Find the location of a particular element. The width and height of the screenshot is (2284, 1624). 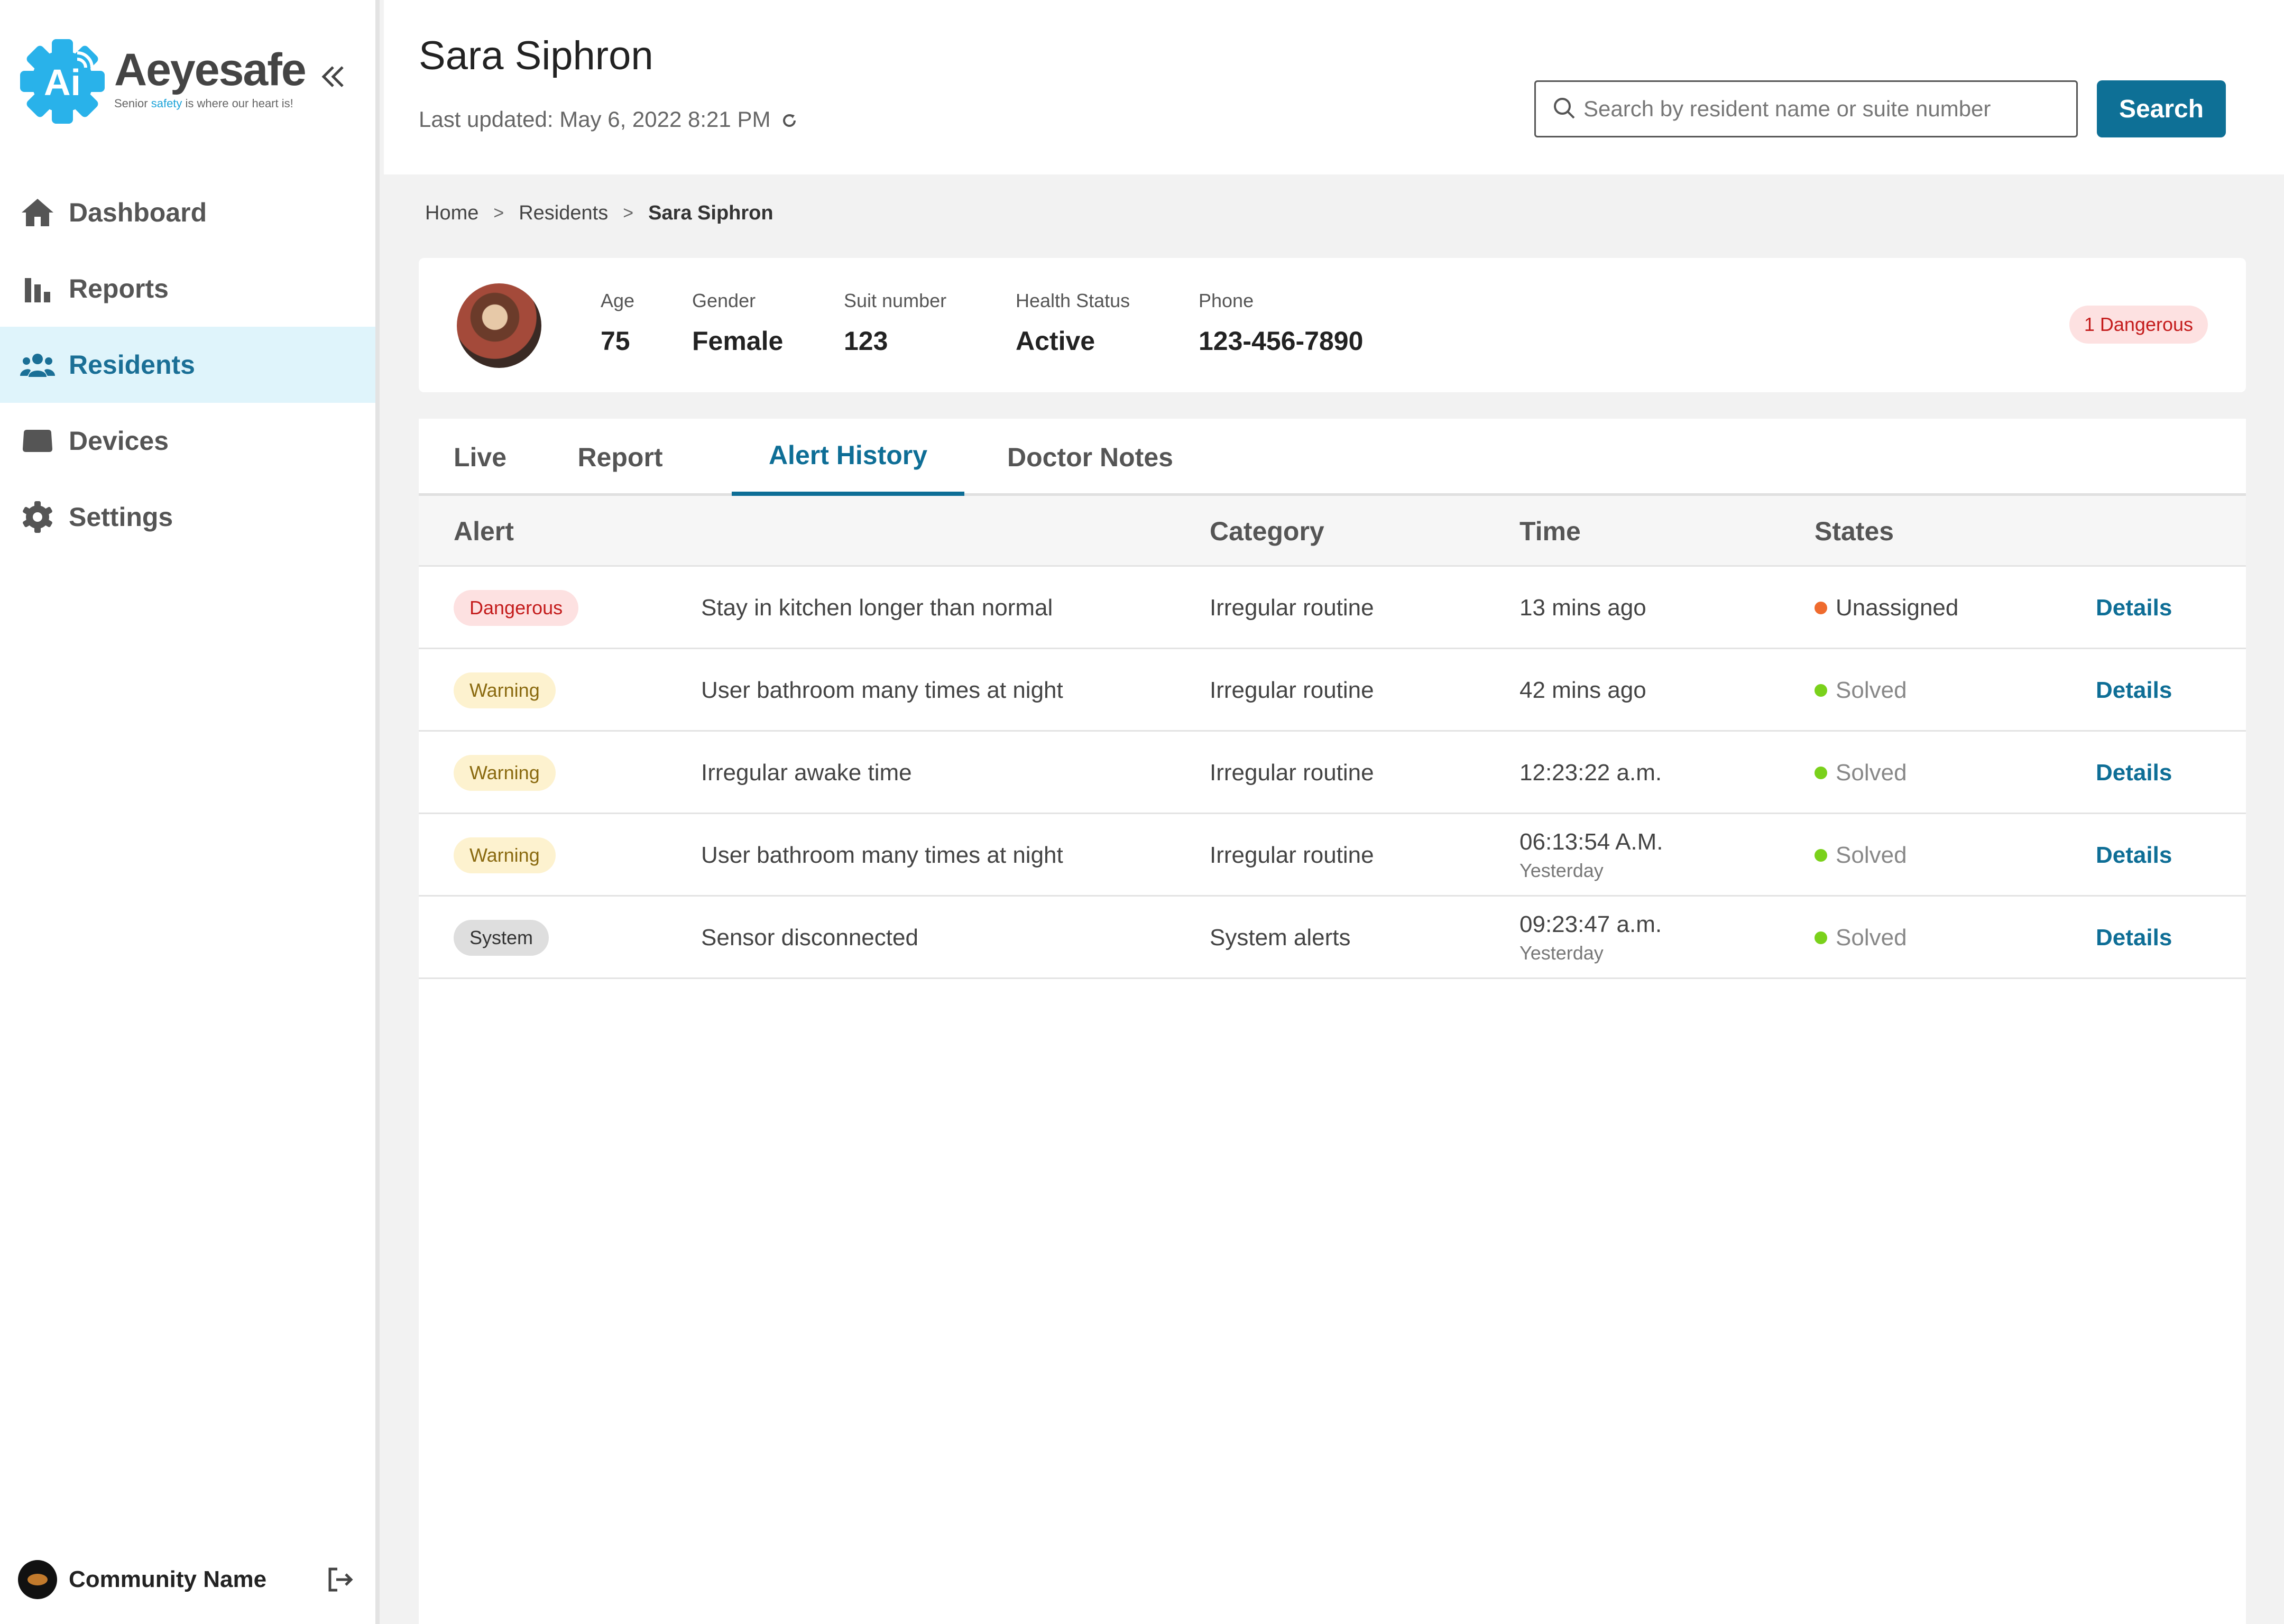

tab-report: Report is located at coordinates (620, 457).